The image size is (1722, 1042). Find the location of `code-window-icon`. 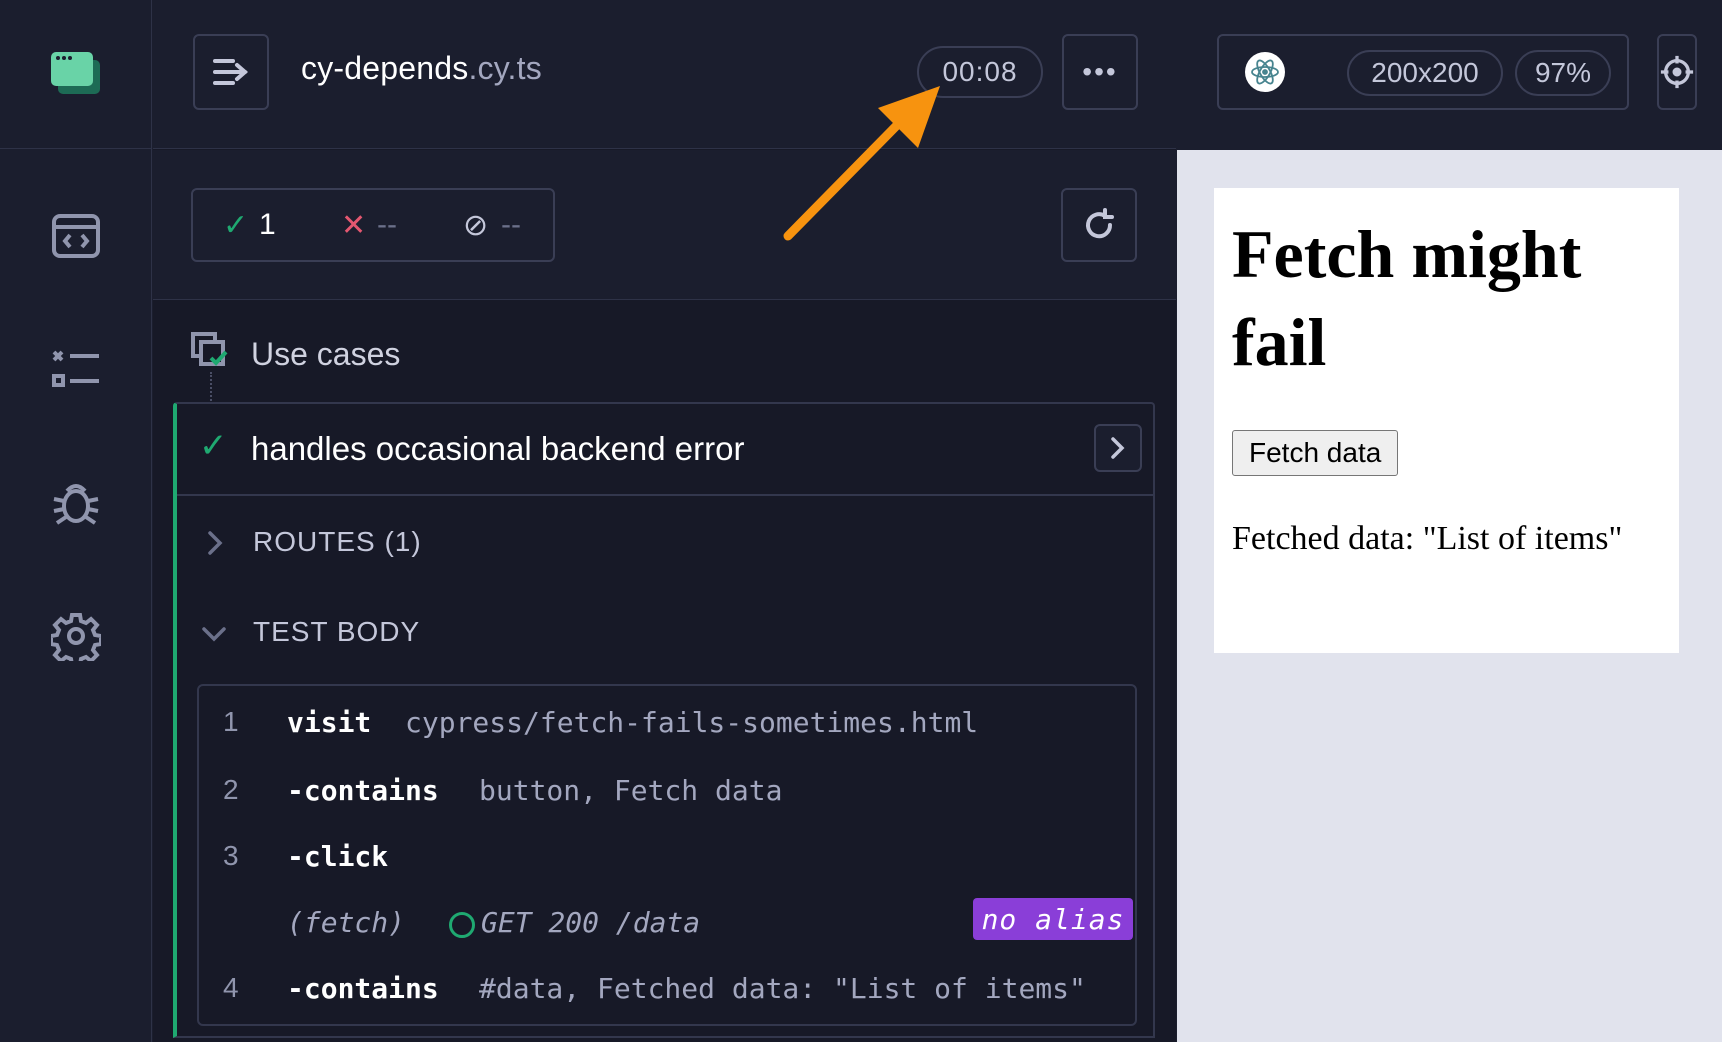

code-window-icon is located at coordinates (76, 236).